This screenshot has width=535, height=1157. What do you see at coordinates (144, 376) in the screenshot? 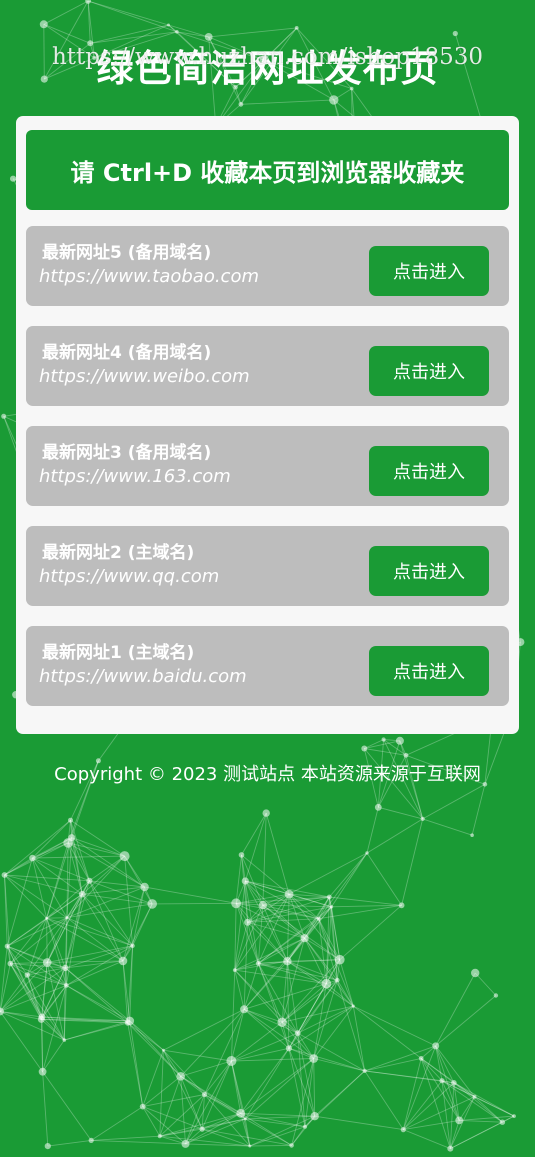
I see `url-card-link: https://www.weibo.com` at bounding box center [144, 376].